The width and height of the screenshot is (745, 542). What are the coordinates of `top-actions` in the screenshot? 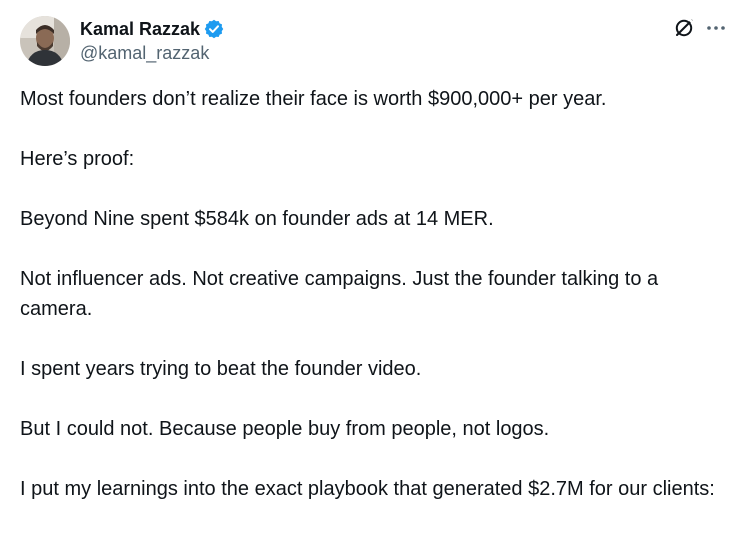 It's located at (700, 28).